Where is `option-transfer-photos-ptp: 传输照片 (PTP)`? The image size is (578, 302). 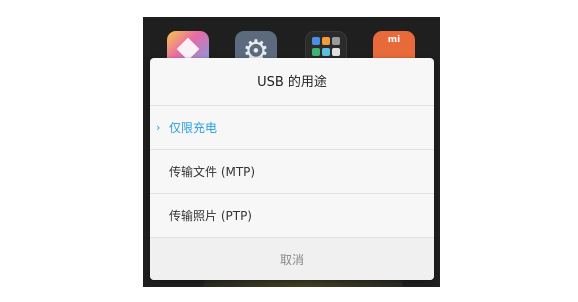
option-transfer-photos-ptp: 传输照片 (PTP) is located at coordinates (292, 216).